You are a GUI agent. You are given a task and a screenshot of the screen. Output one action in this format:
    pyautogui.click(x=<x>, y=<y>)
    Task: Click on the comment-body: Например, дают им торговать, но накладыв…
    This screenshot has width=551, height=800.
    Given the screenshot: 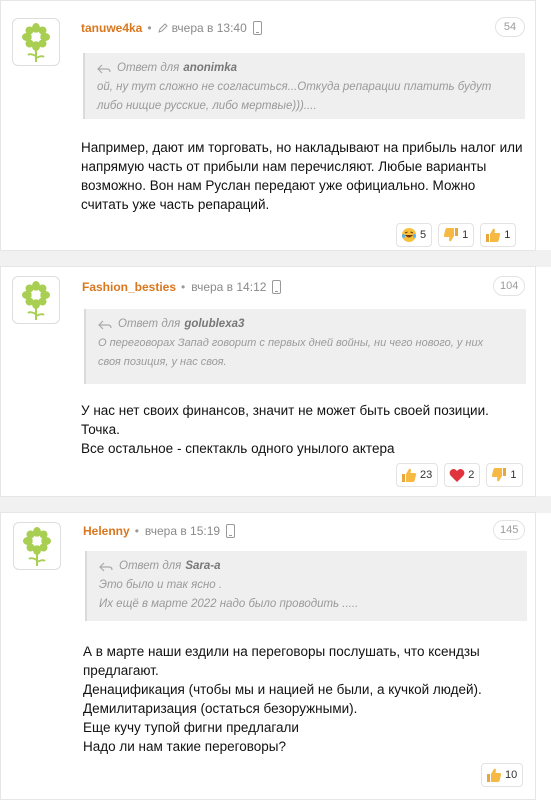 What is the action you would take?
    pyautogui.click(x=302, y=176)
    